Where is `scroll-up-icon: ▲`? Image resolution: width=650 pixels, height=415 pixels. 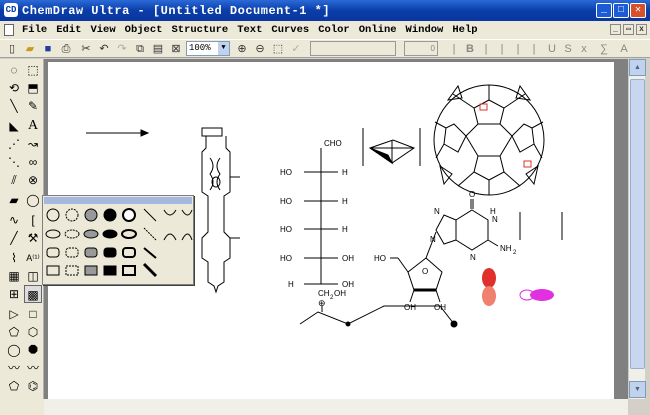 scroll-up-icon: ▲ is located at coordinates (637, 67).